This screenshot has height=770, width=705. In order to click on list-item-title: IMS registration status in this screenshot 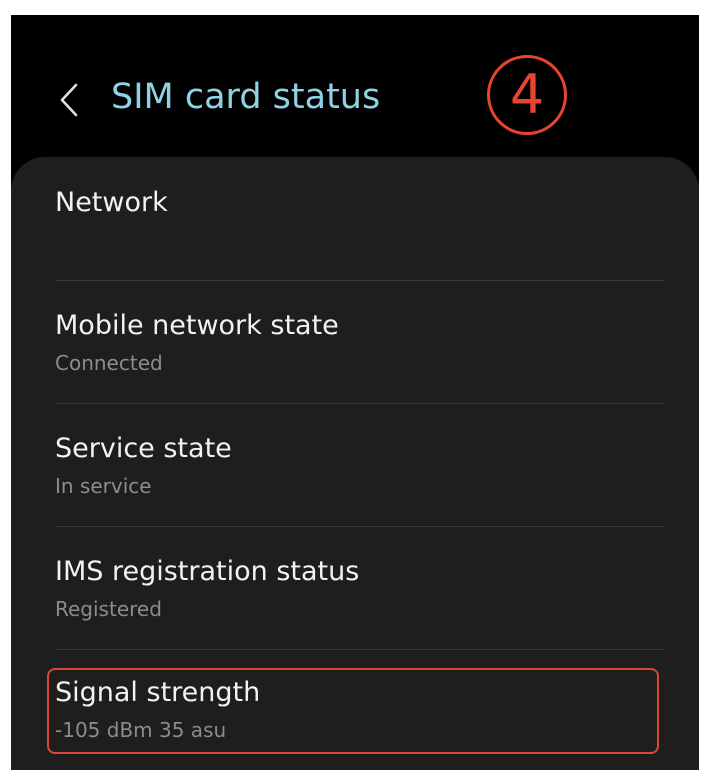, I will do `click(207, 571)`.